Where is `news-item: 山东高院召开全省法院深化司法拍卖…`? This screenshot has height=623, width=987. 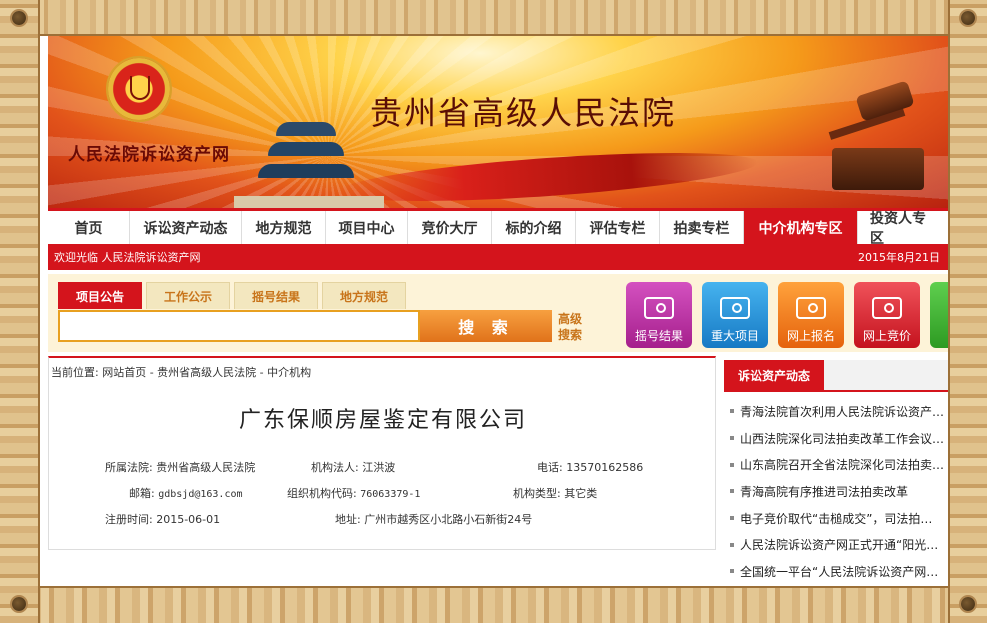
news-item: 山东高院召开全省法院深化司法拍卖… is located at coordinates (839, 464).